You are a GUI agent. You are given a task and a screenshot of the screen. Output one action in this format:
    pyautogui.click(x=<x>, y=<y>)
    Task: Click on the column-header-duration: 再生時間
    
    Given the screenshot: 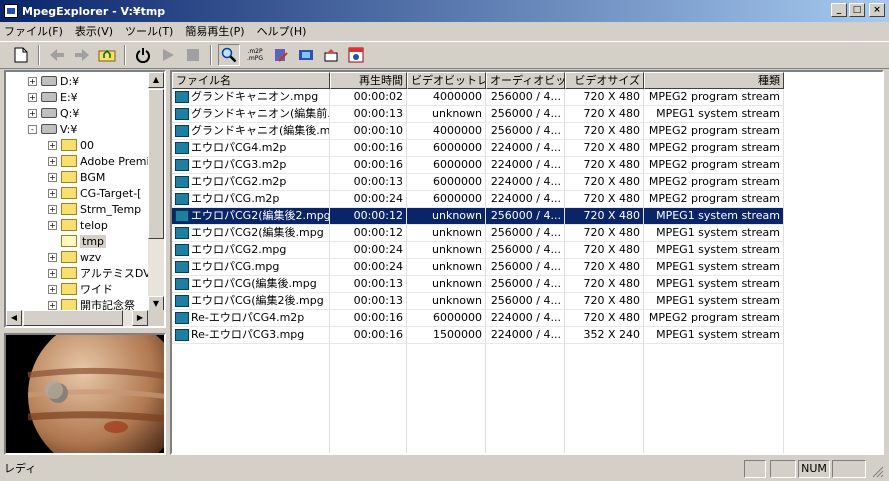 What is the action you would take?
    pyautogui.click(x=368, y=80)
    